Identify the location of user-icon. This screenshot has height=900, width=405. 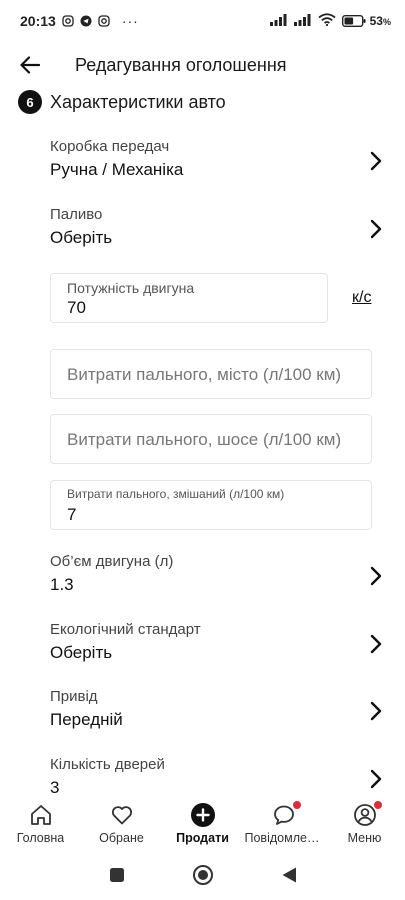
(367, 814).